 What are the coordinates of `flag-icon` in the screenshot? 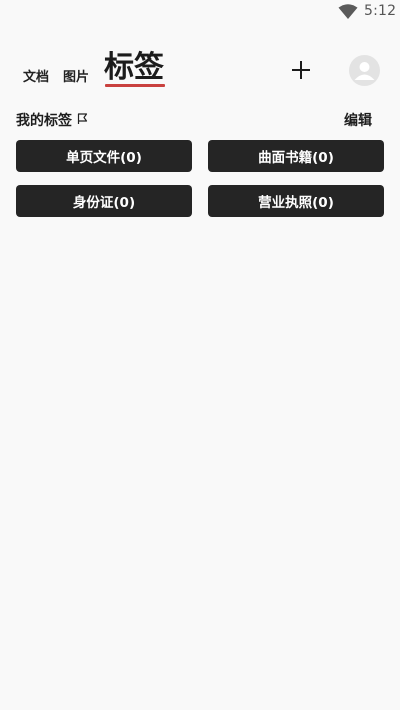 It's located at (82, 118).